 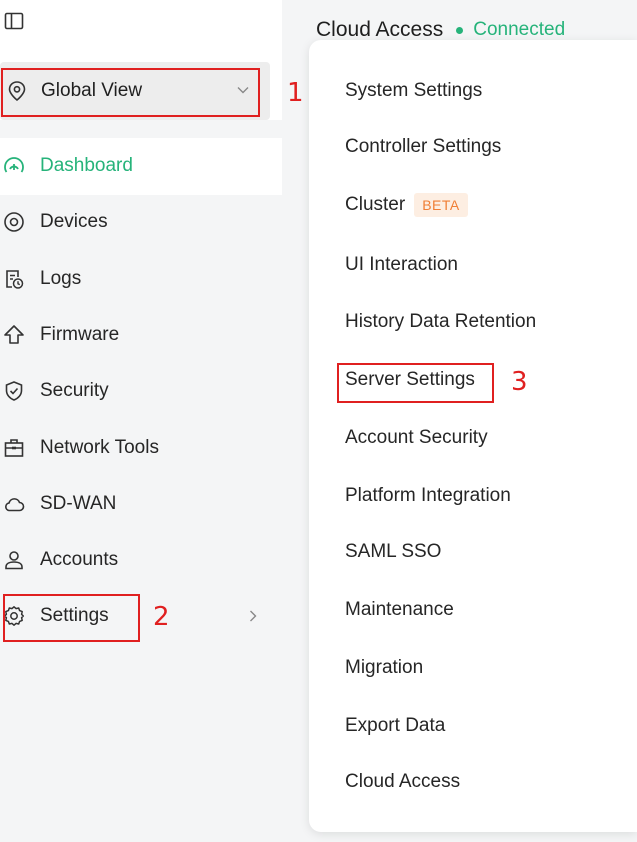 What do you see at coordinates (253, 616) in the screenshot?
I see `chevron-right-icon` at bounding box center [253, 616].